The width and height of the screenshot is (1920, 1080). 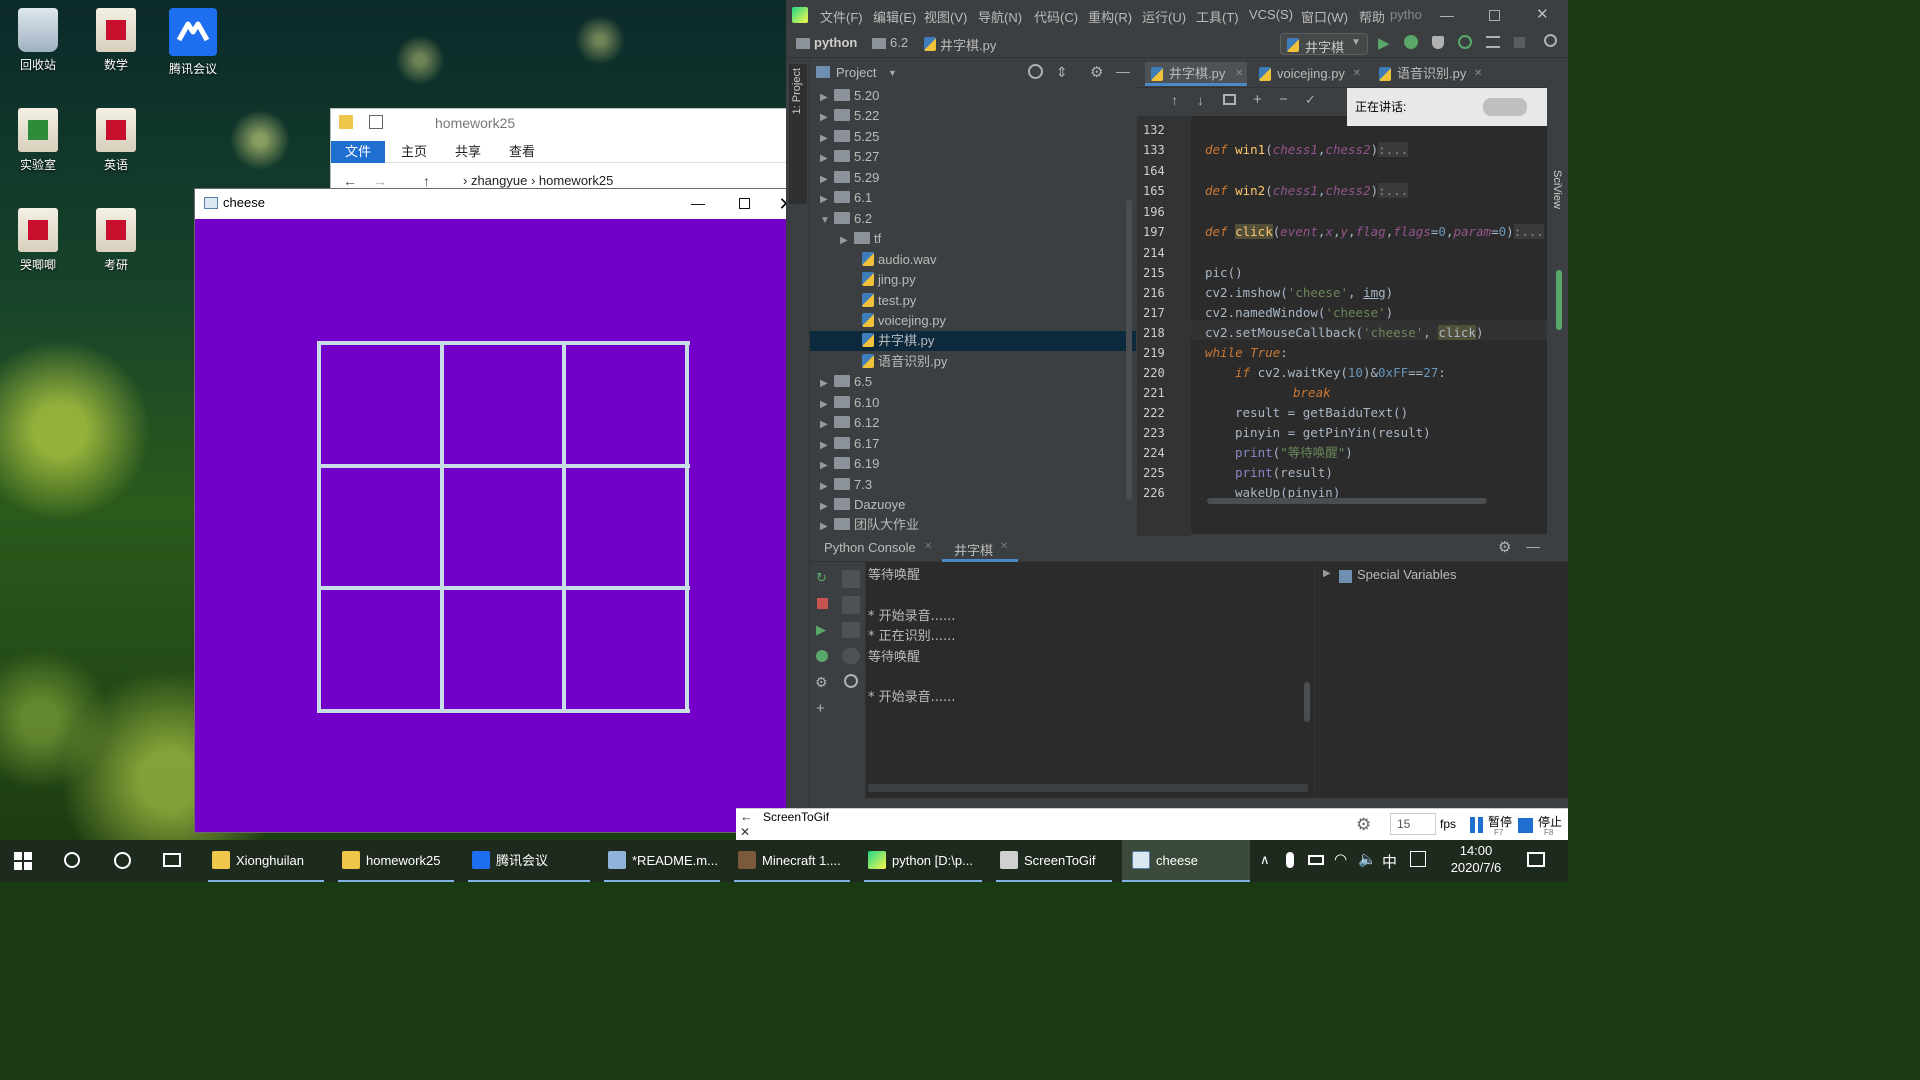 I want to click on battery-icon, so click(x=1316, y=860).